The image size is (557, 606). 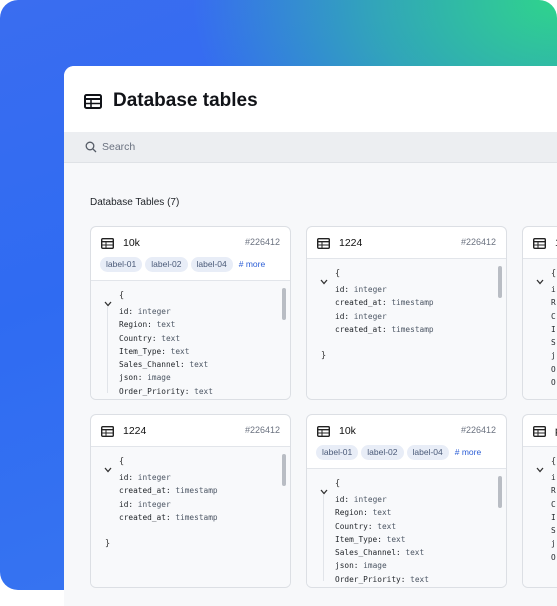 I want to click on field-row: R, so click(x=553, y=490).